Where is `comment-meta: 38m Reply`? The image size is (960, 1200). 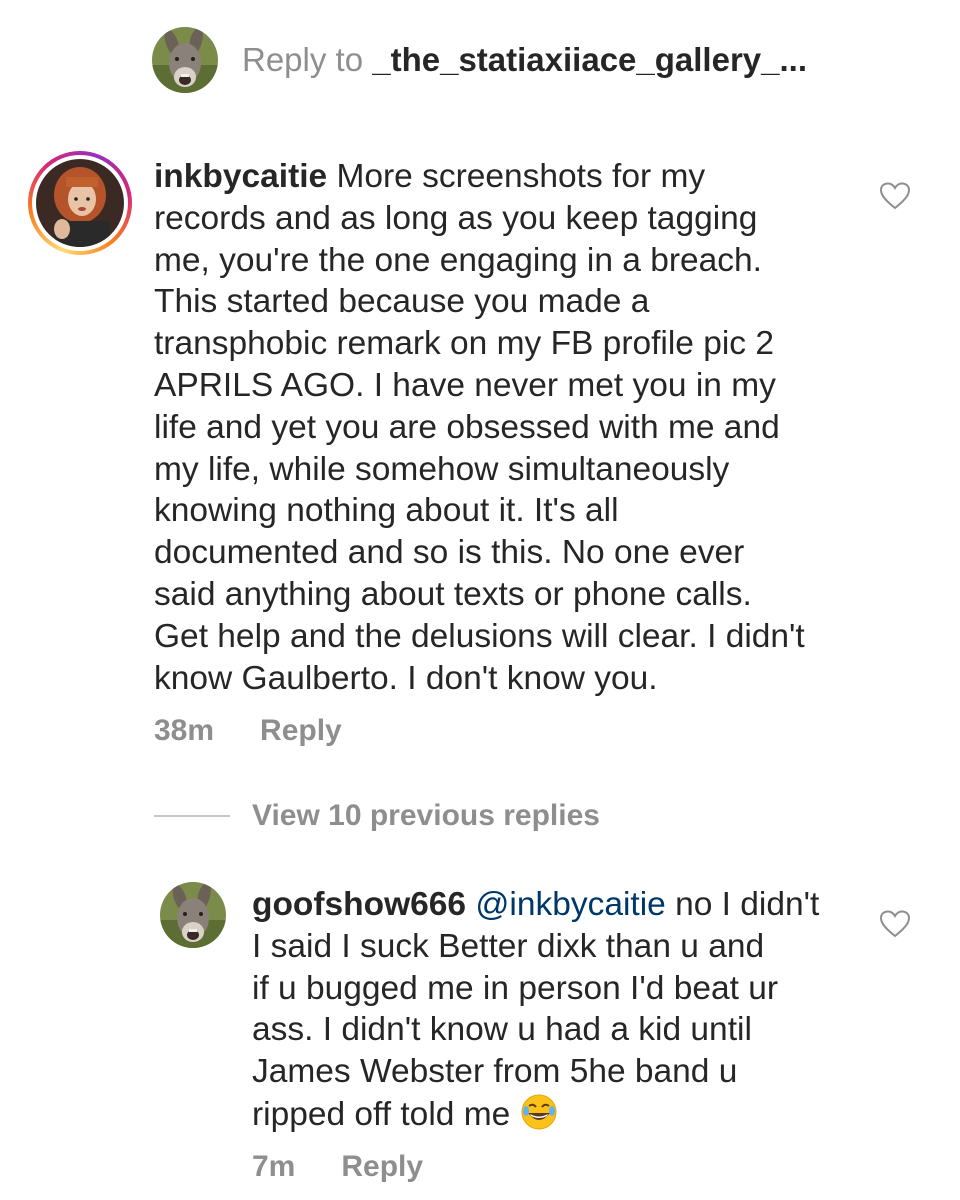
comment-meta: 38m Reply is located at coordinates (248, 731).